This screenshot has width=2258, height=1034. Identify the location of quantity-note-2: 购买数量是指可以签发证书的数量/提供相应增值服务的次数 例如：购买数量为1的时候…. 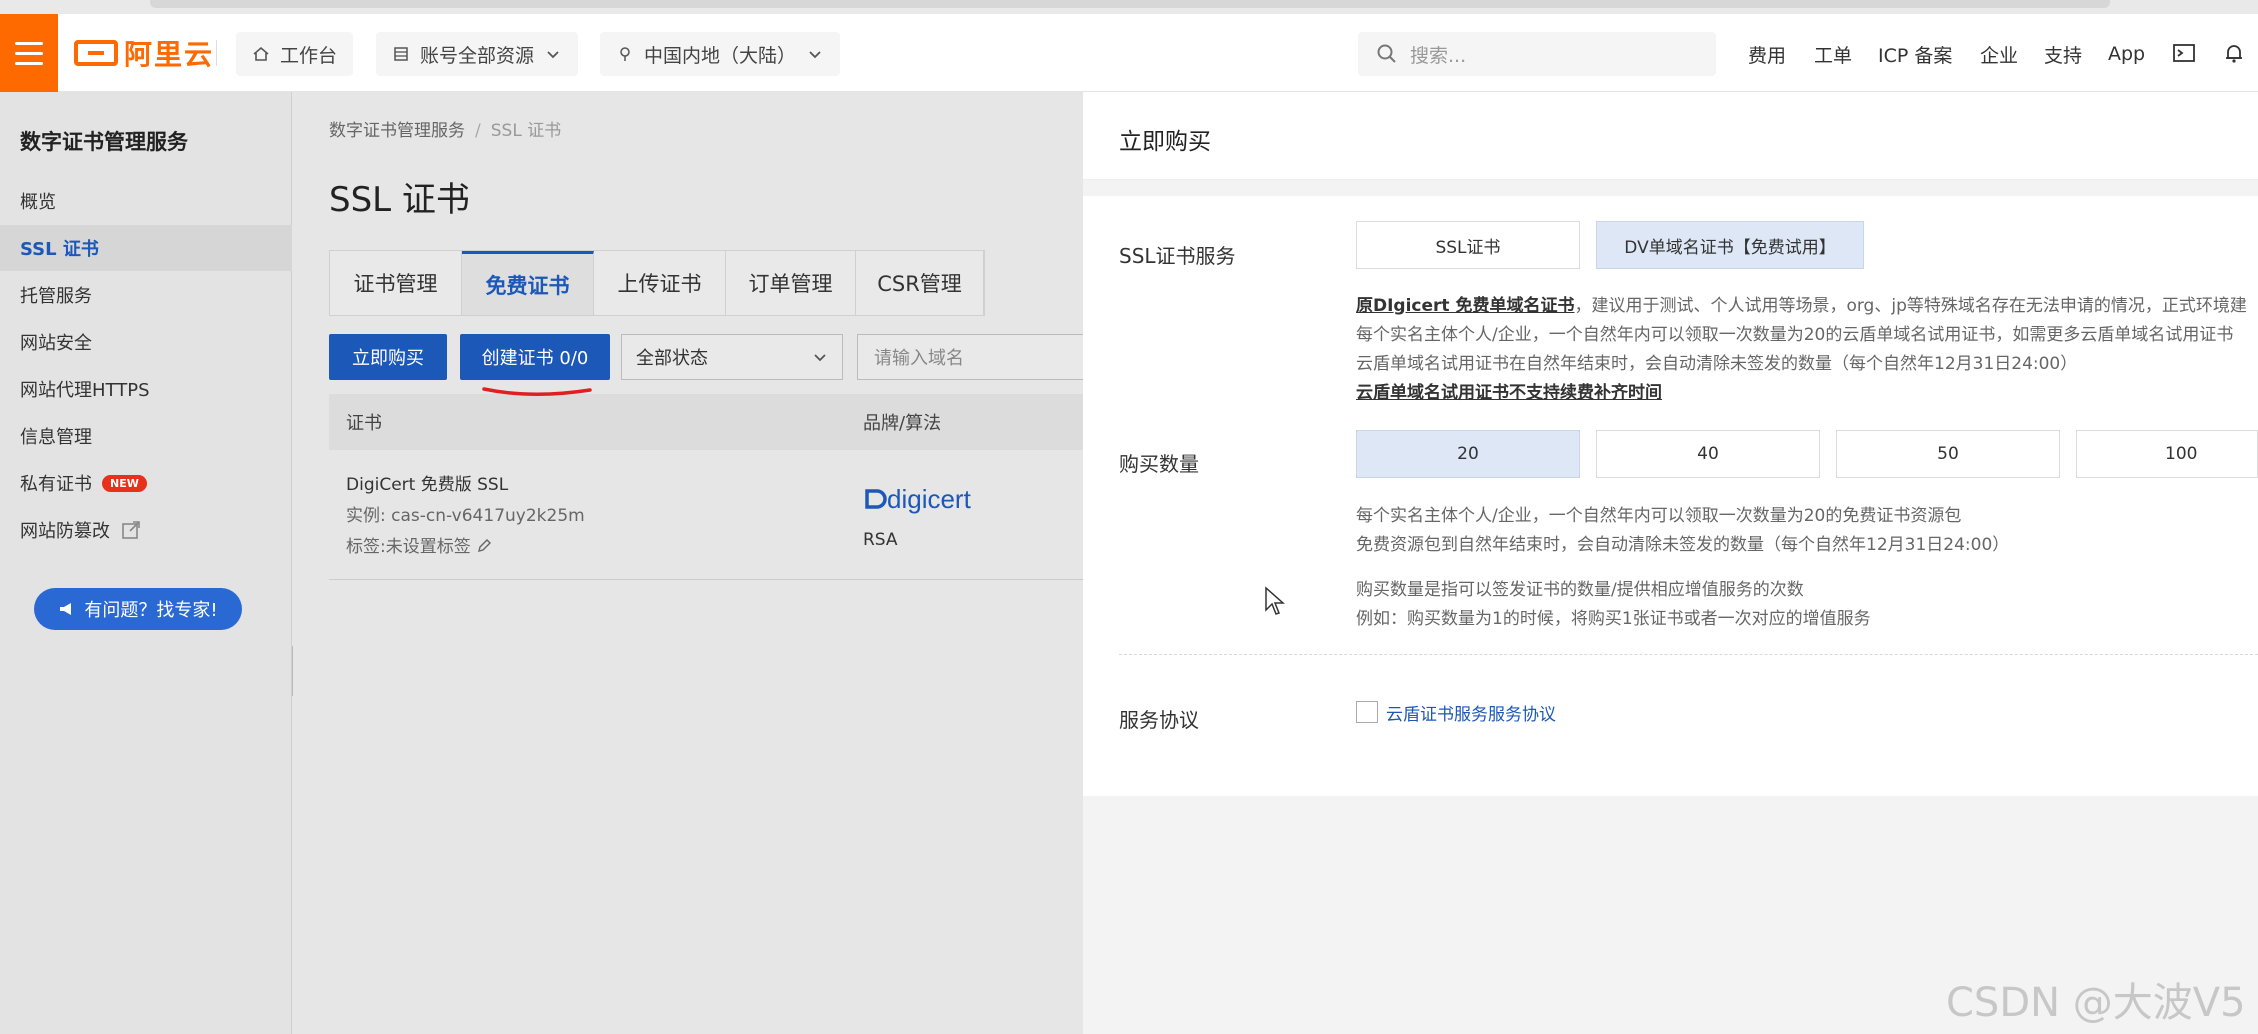
(1613, 605).